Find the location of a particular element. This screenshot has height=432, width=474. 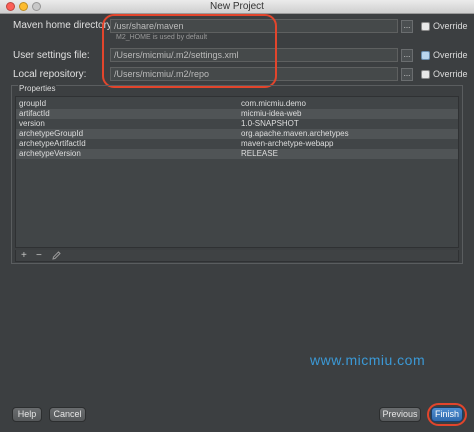

property-key: version is located at coordinates (32, 123).